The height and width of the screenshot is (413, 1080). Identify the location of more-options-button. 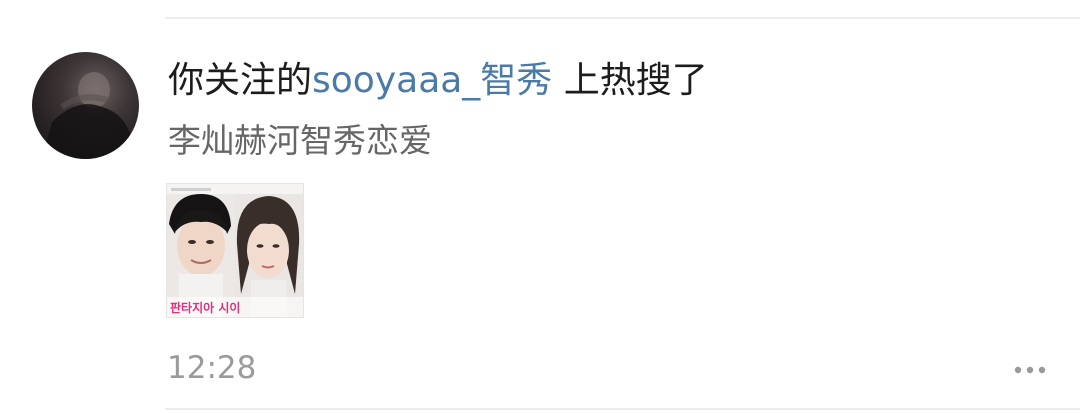
(1030, 370).